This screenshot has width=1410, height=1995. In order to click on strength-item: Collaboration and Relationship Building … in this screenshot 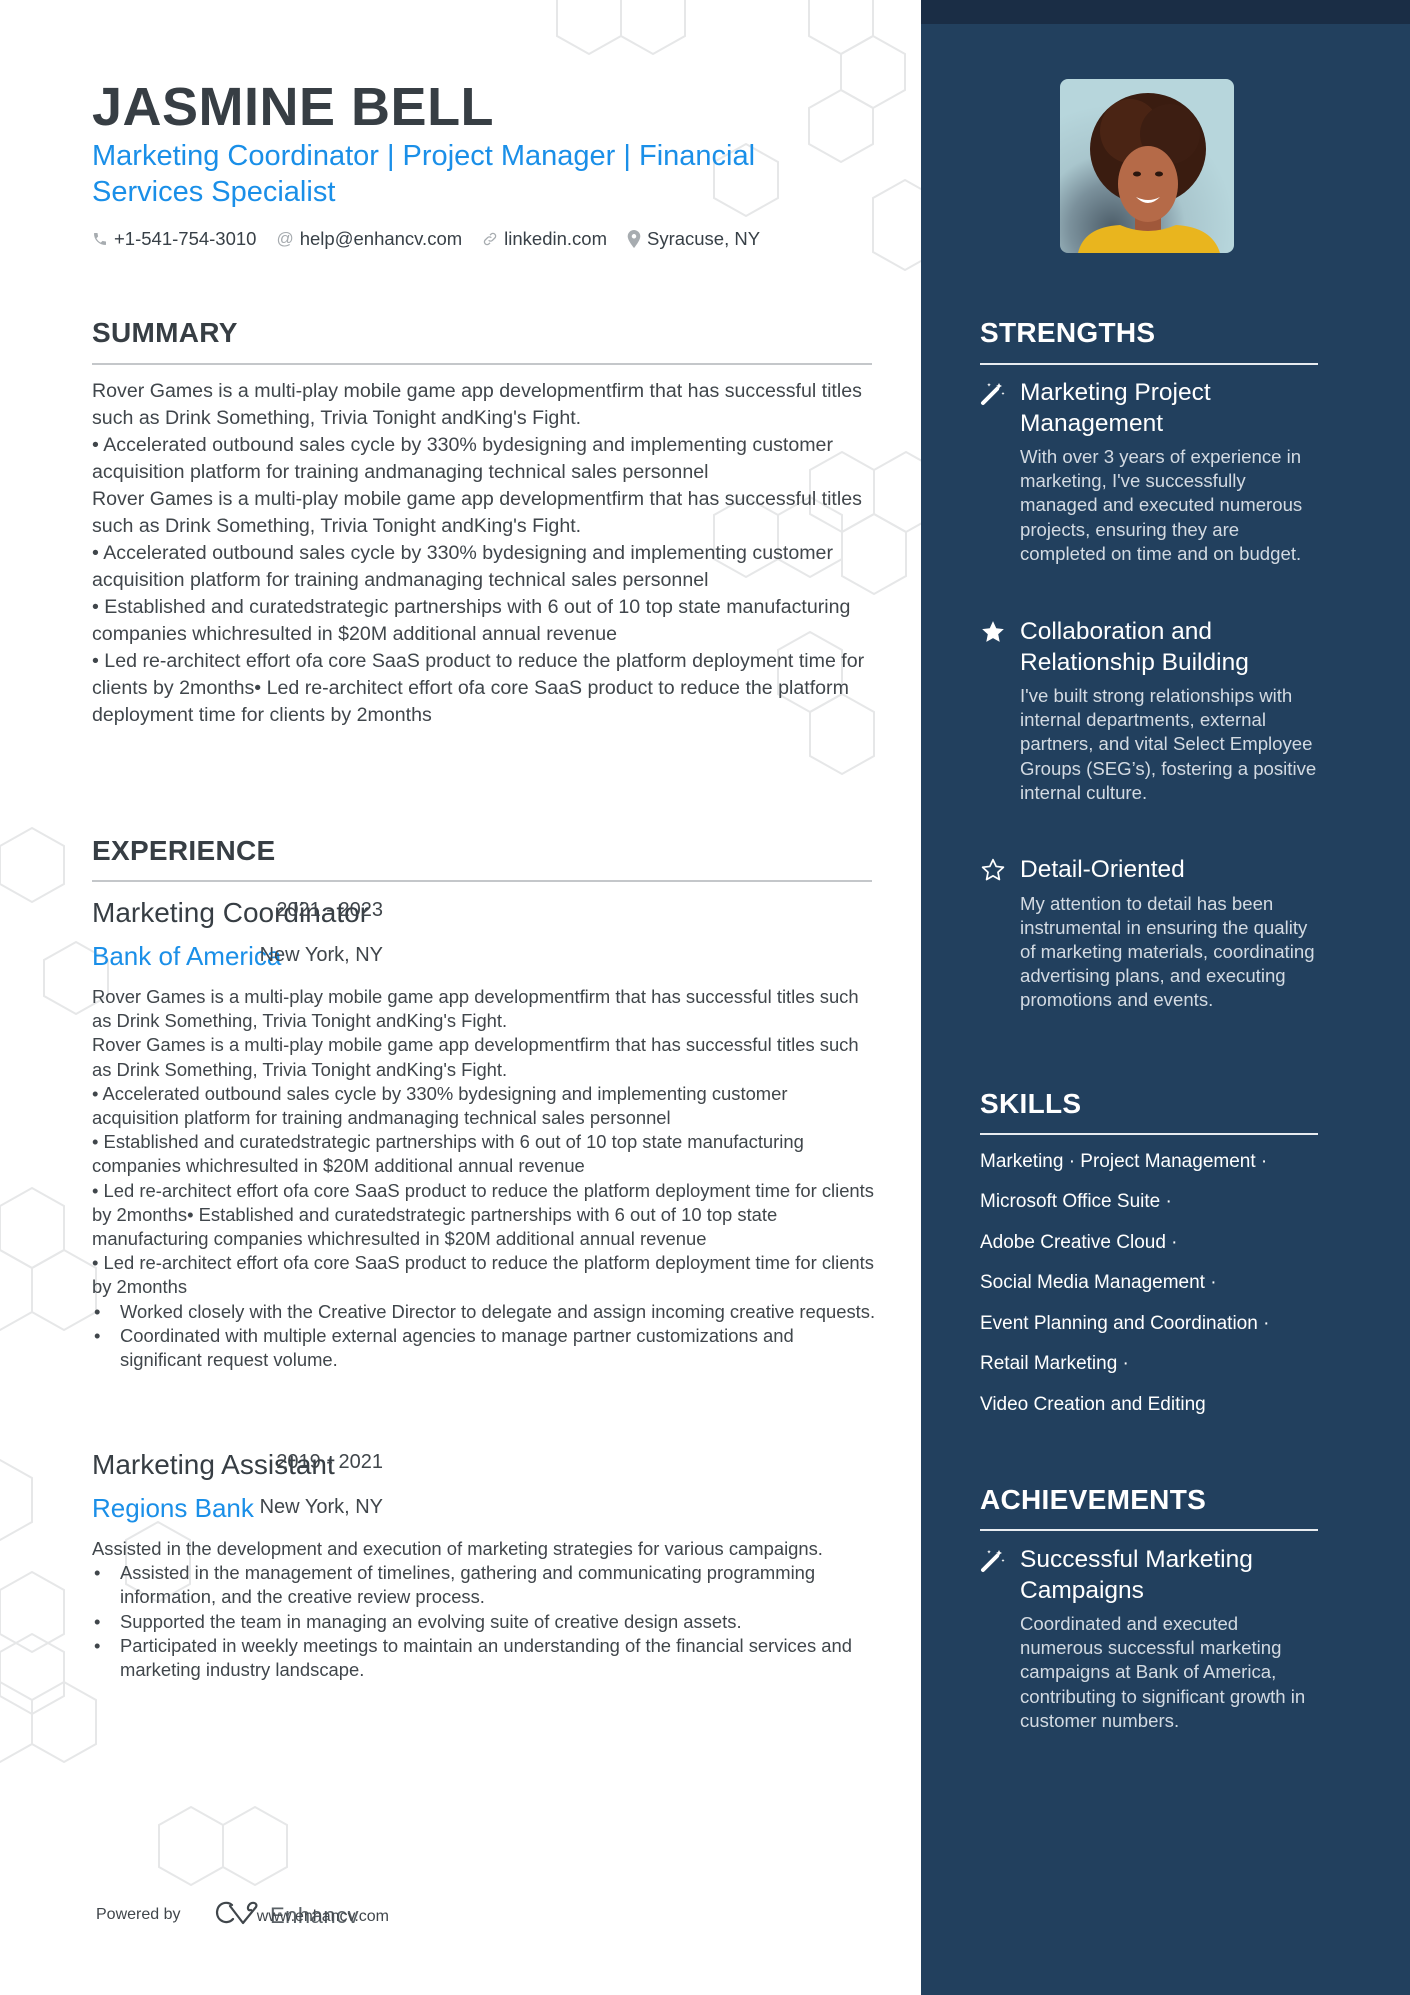, I will do `click(1150, 711)`.